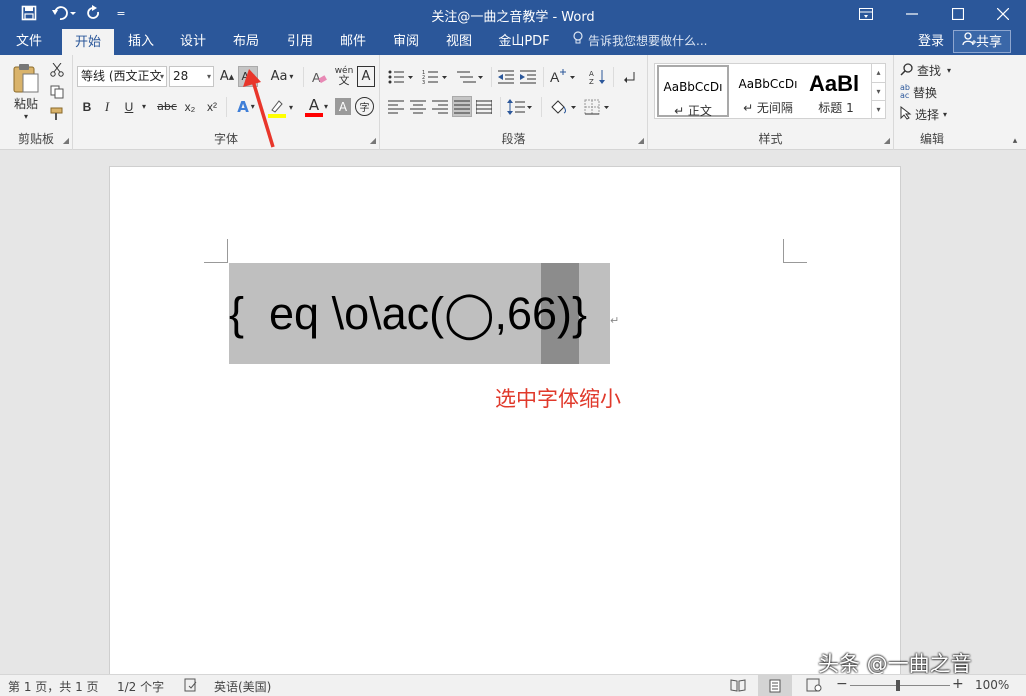 The image size is (1026, 696). Describe the element at coordinates (738, 686) in the screenshot. I see `read-mode-icon` at that location.